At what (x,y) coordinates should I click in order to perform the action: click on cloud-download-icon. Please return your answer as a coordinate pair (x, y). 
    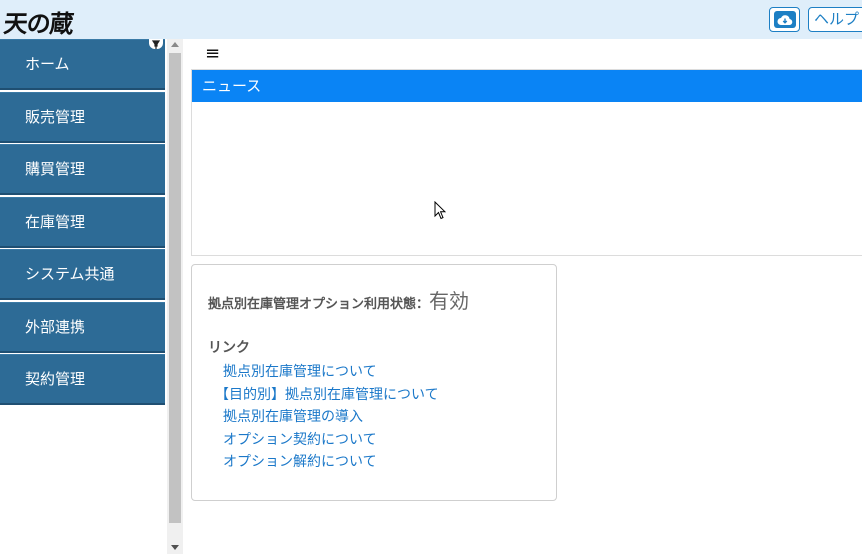
    Looking at the image, I should click on (784, 19).